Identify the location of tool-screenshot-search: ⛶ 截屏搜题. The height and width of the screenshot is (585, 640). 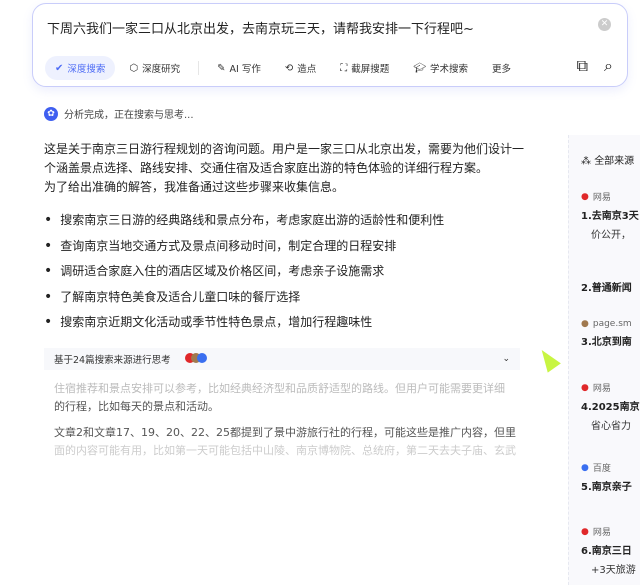
(364, 68).